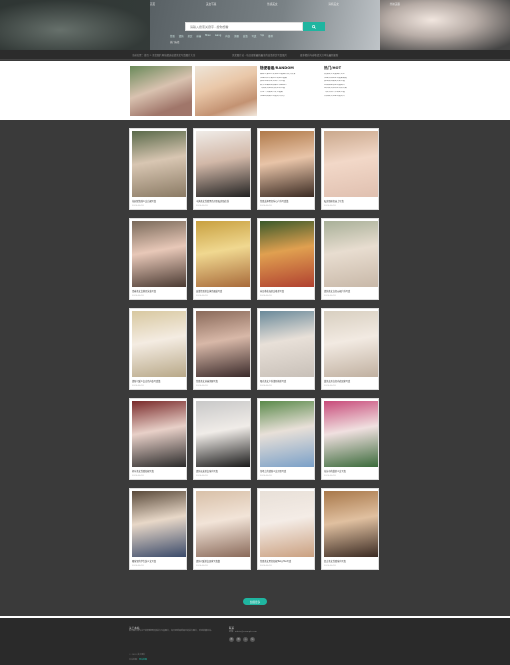 The height and width of the screenshot is (665, 510). I want to click on photo-caption: 性感美女丝袜美腿写真, so click(223, 381).